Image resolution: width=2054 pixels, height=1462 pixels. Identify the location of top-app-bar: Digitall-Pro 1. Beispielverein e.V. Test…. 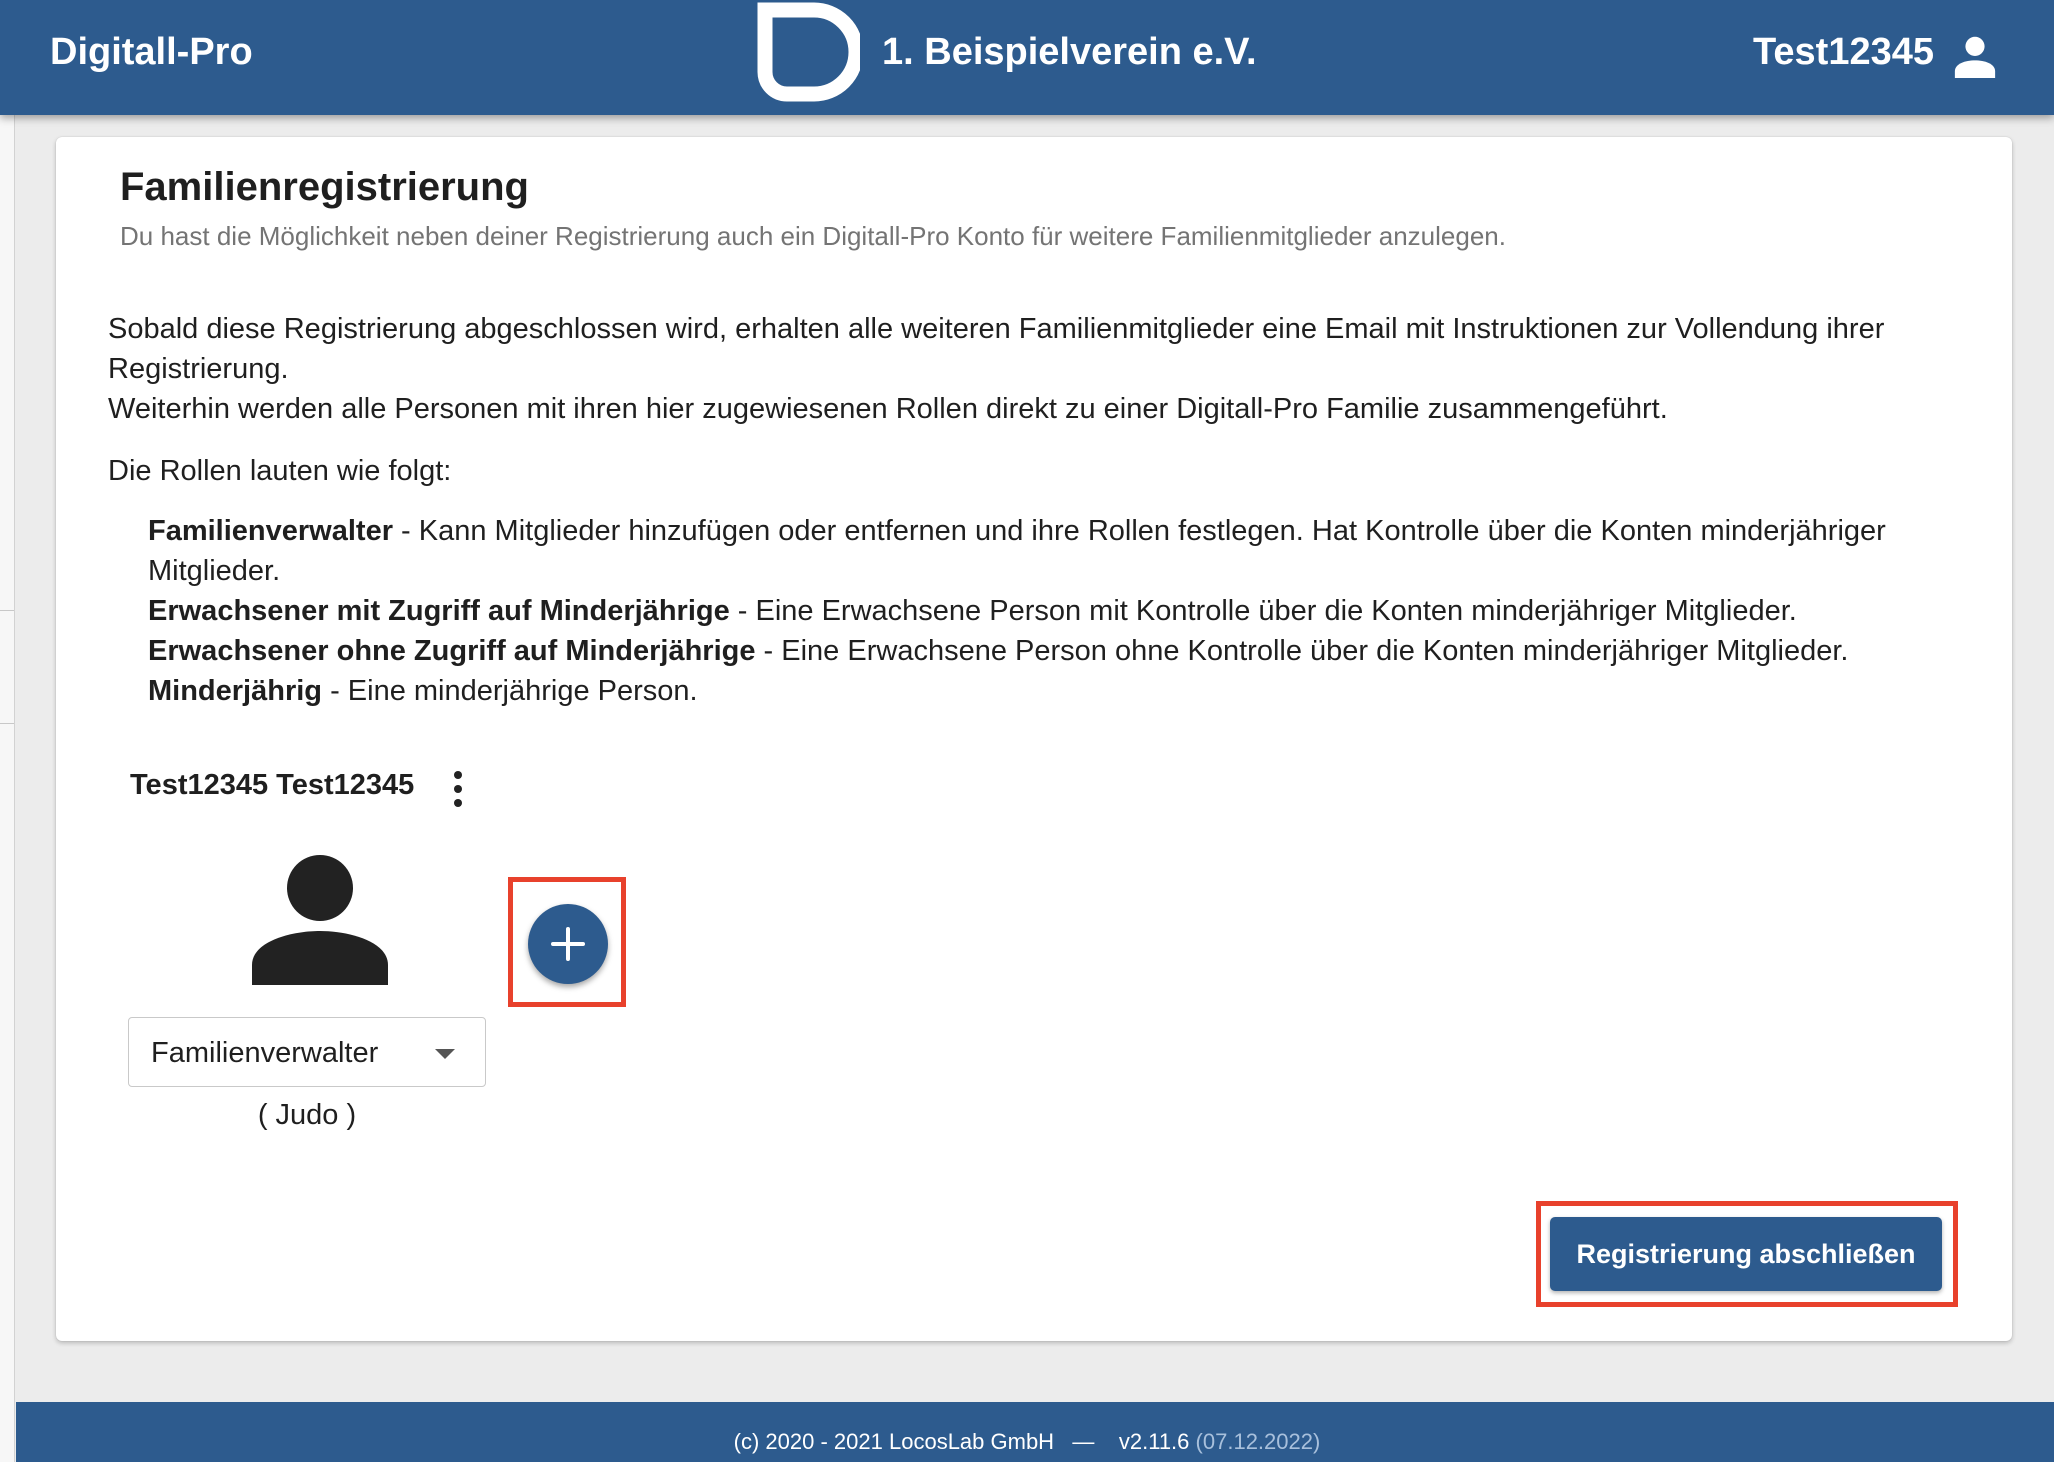
(1027, 57).